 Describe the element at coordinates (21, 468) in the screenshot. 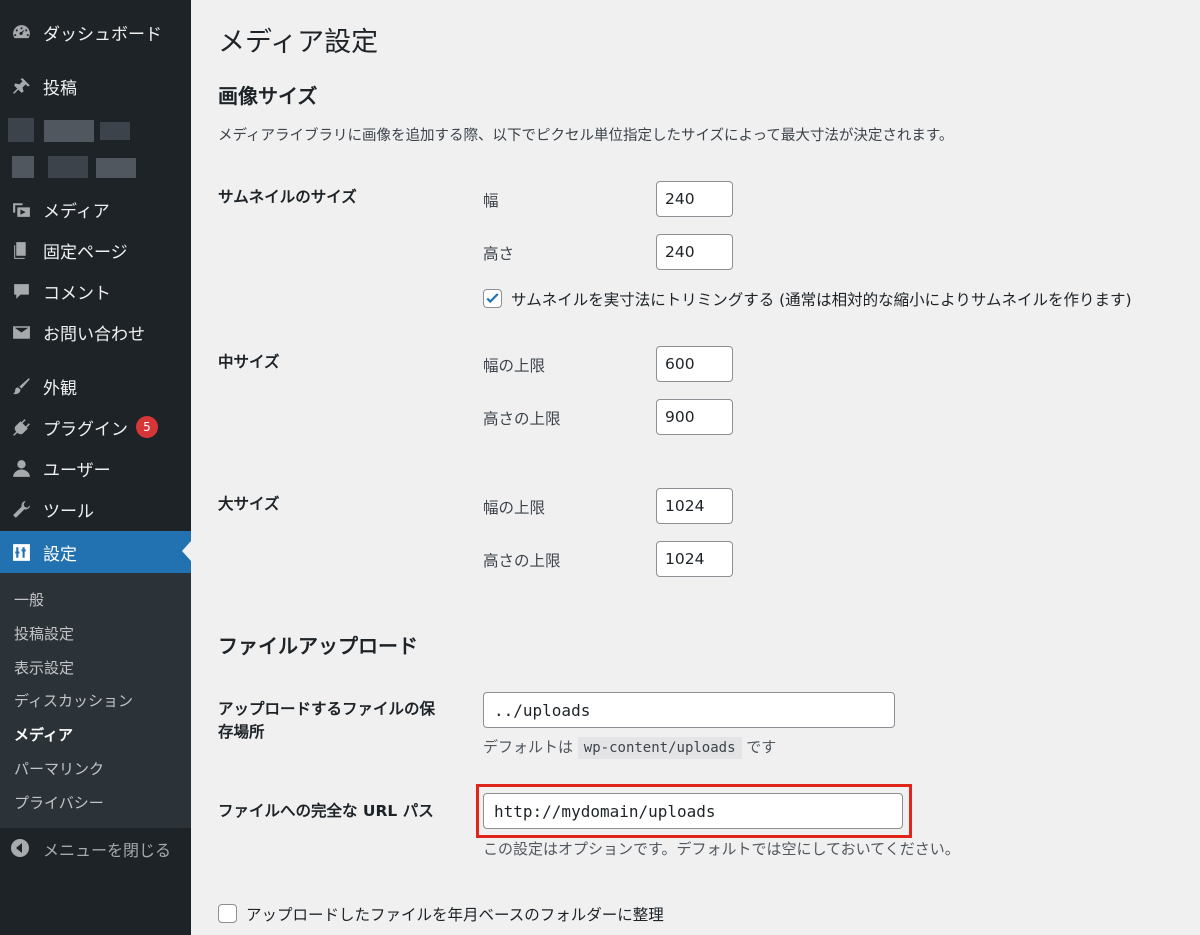

I see `user-icon` at that location.